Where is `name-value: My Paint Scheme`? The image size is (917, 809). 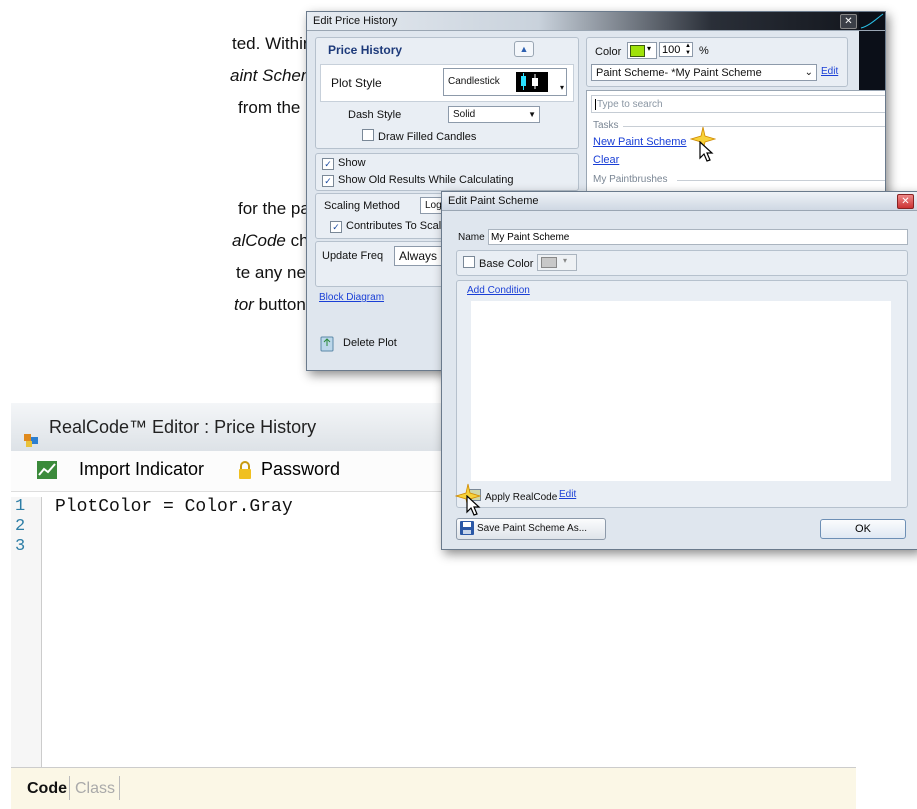 name-value: My Paint Scheme is located at coordinates (530, 237).